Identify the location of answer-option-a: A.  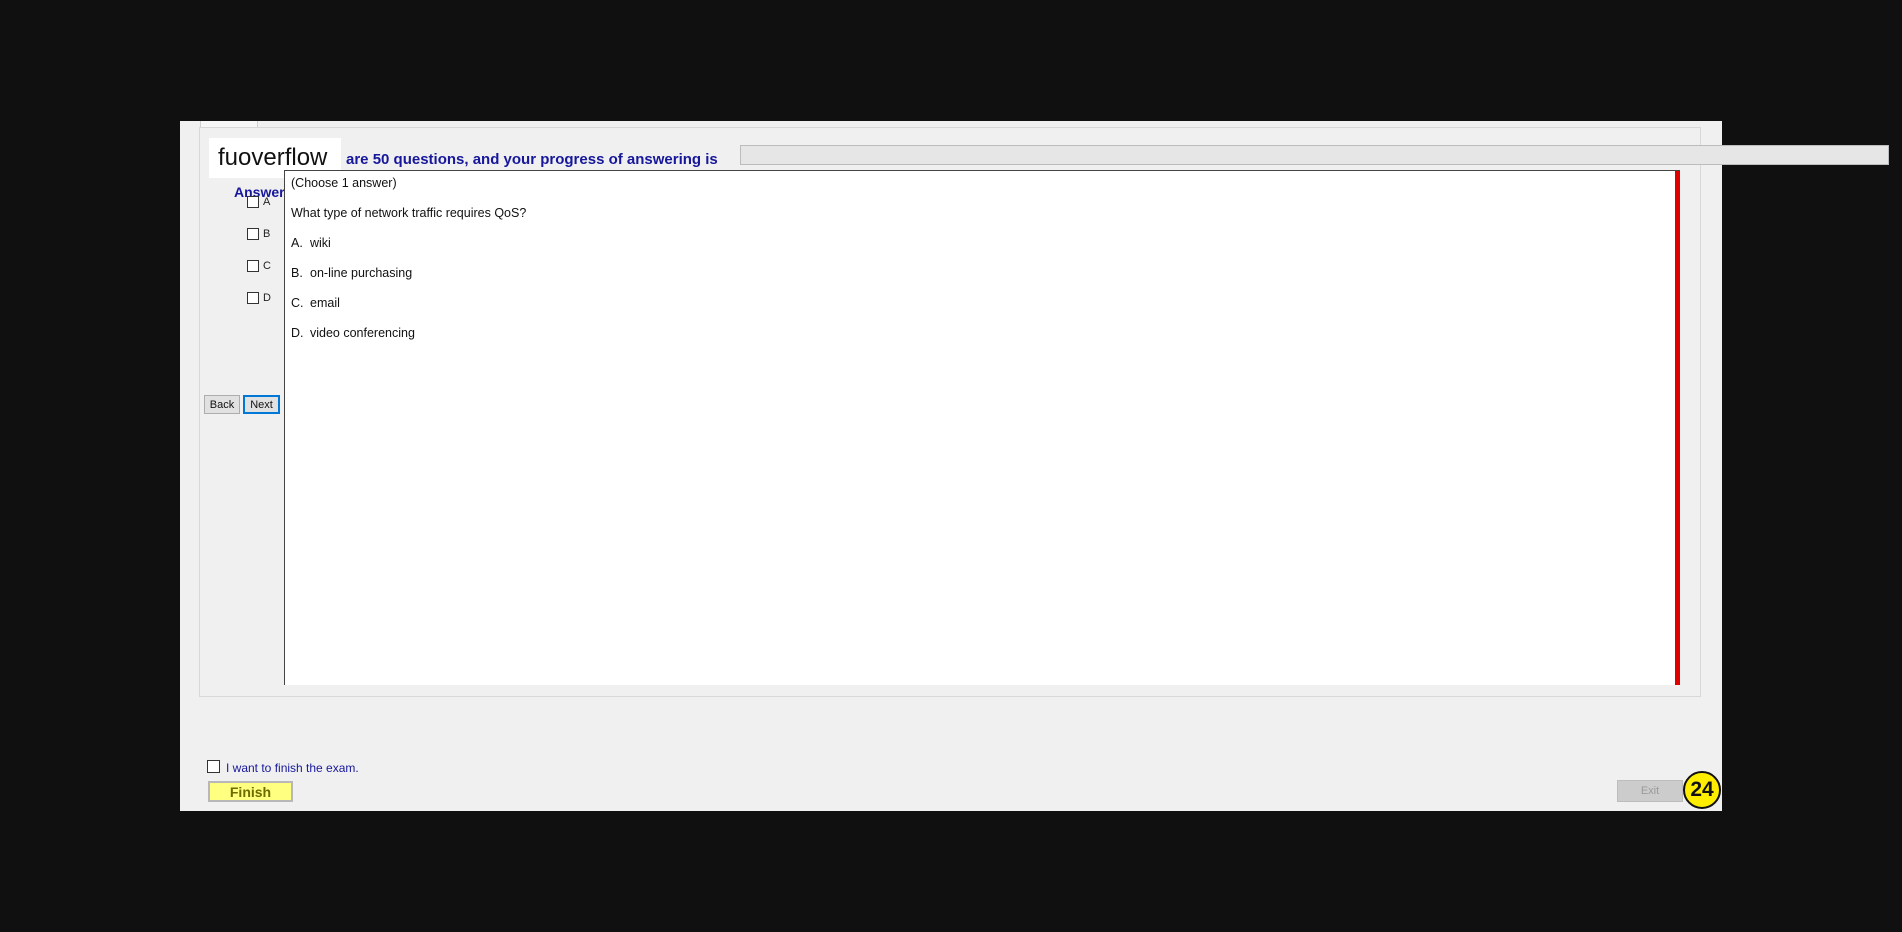
(258, 202).